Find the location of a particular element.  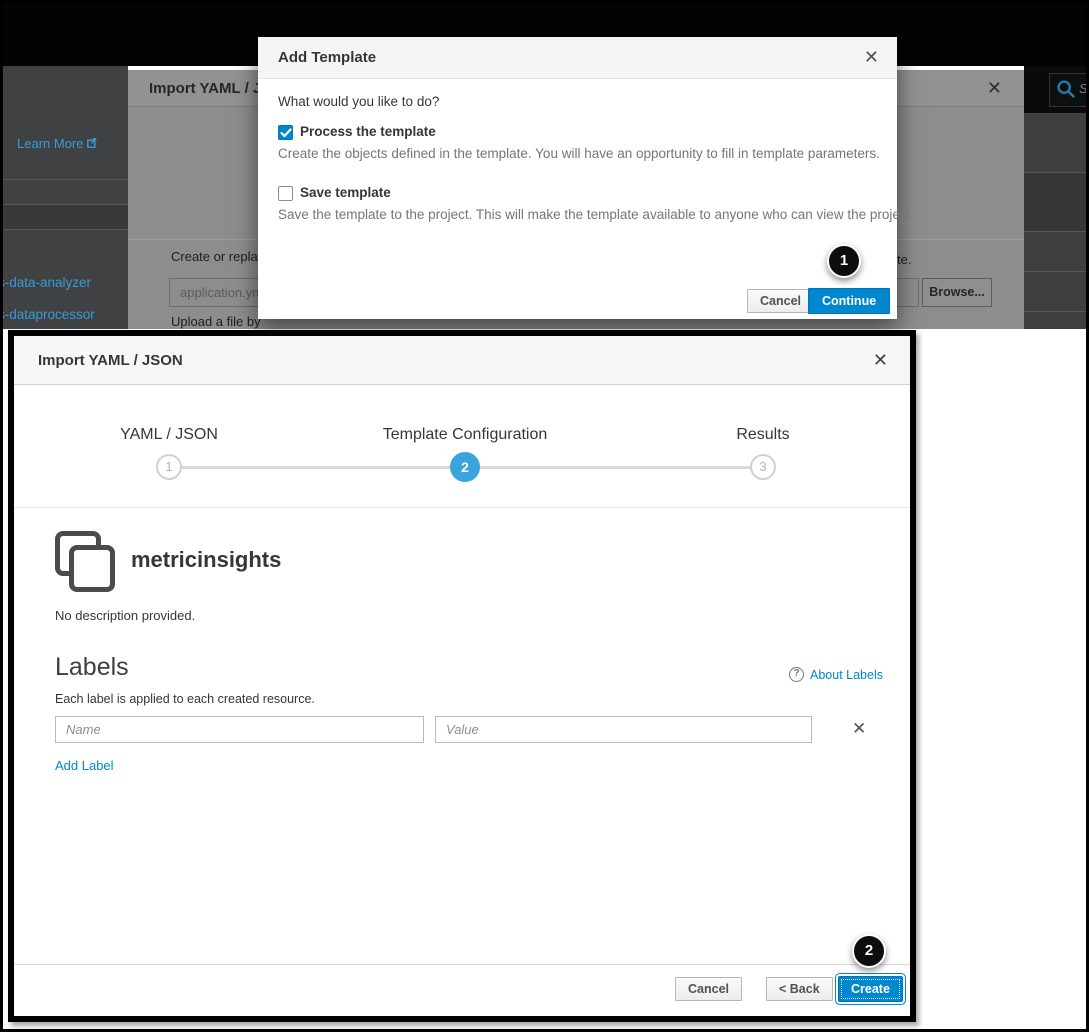

help-icon: ? is located at coordinates (796, 674).